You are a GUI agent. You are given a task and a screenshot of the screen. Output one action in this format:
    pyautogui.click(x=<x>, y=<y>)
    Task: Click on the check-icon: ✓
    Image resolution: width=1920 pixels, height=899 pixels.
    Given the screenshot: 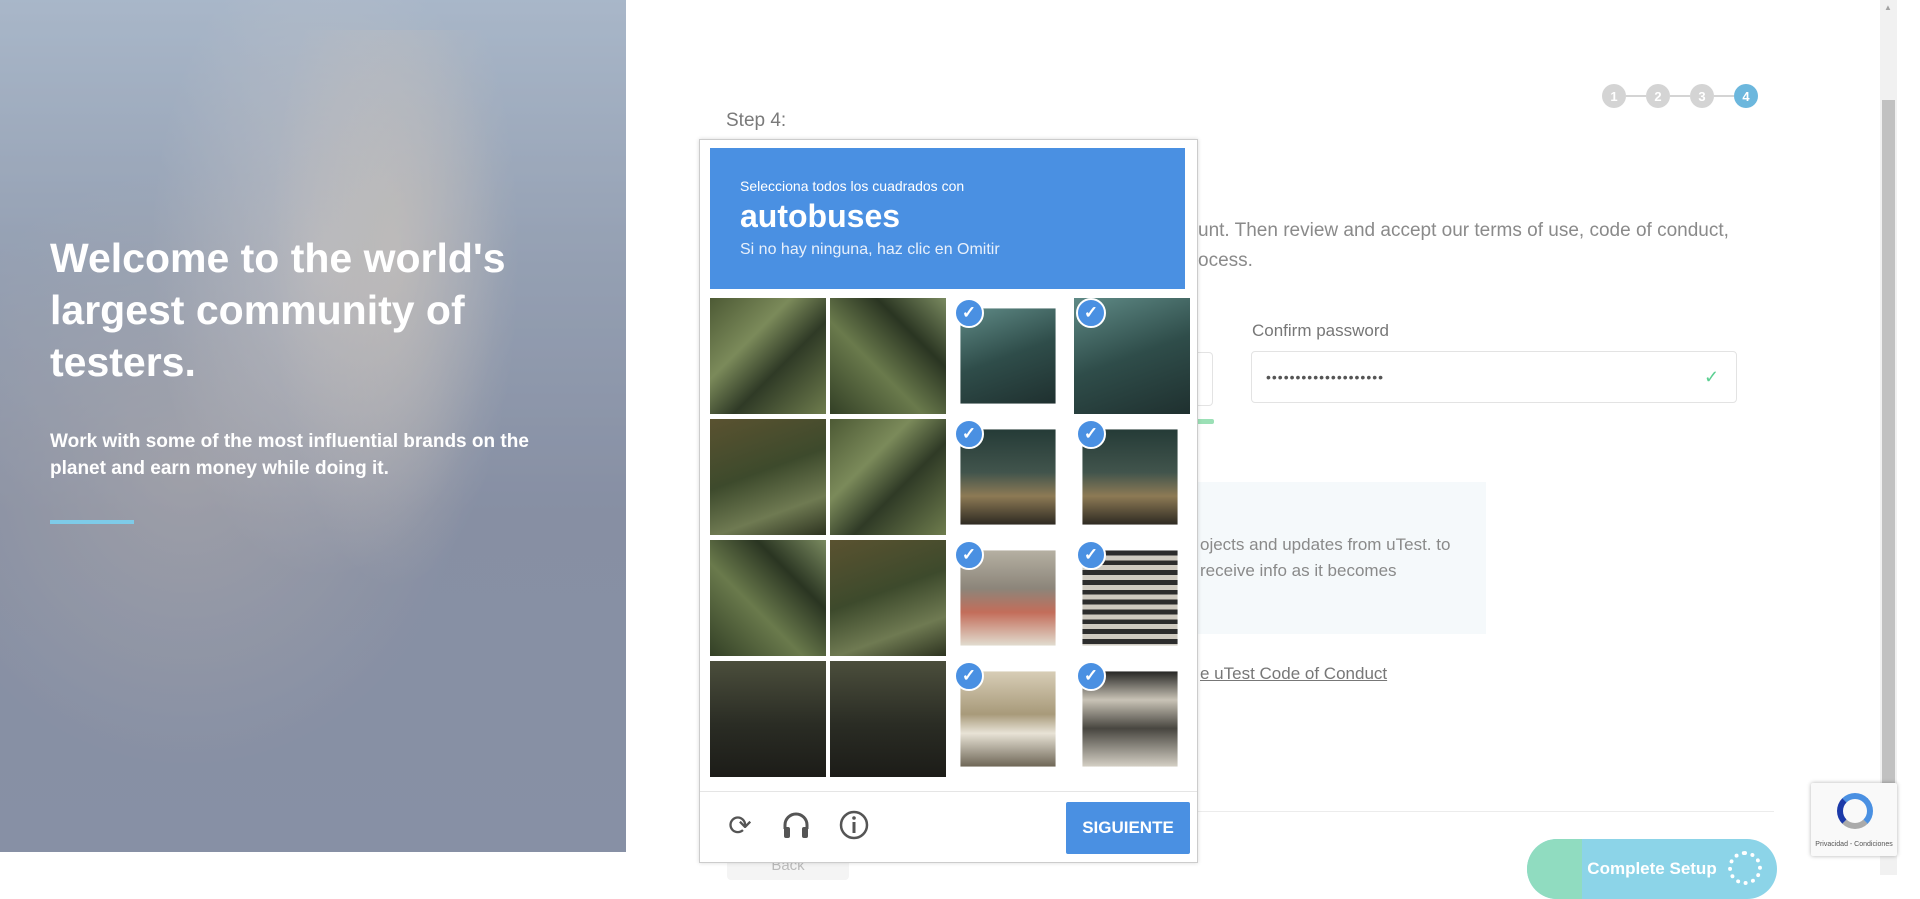 What is the action you would take?
    pyautogui.click(x=1712, y=377)
    